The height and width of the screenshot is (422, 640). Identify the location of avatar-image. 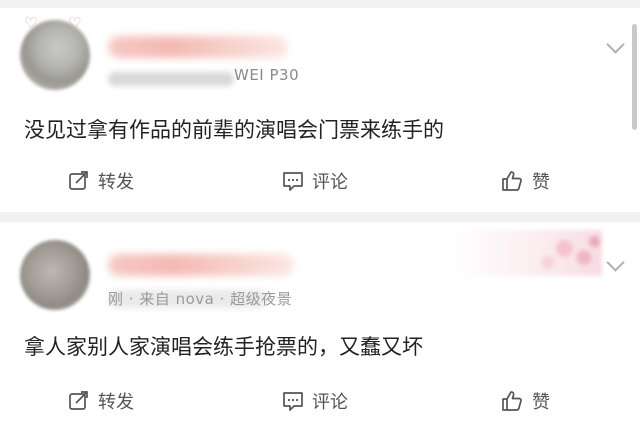
(55, 275).